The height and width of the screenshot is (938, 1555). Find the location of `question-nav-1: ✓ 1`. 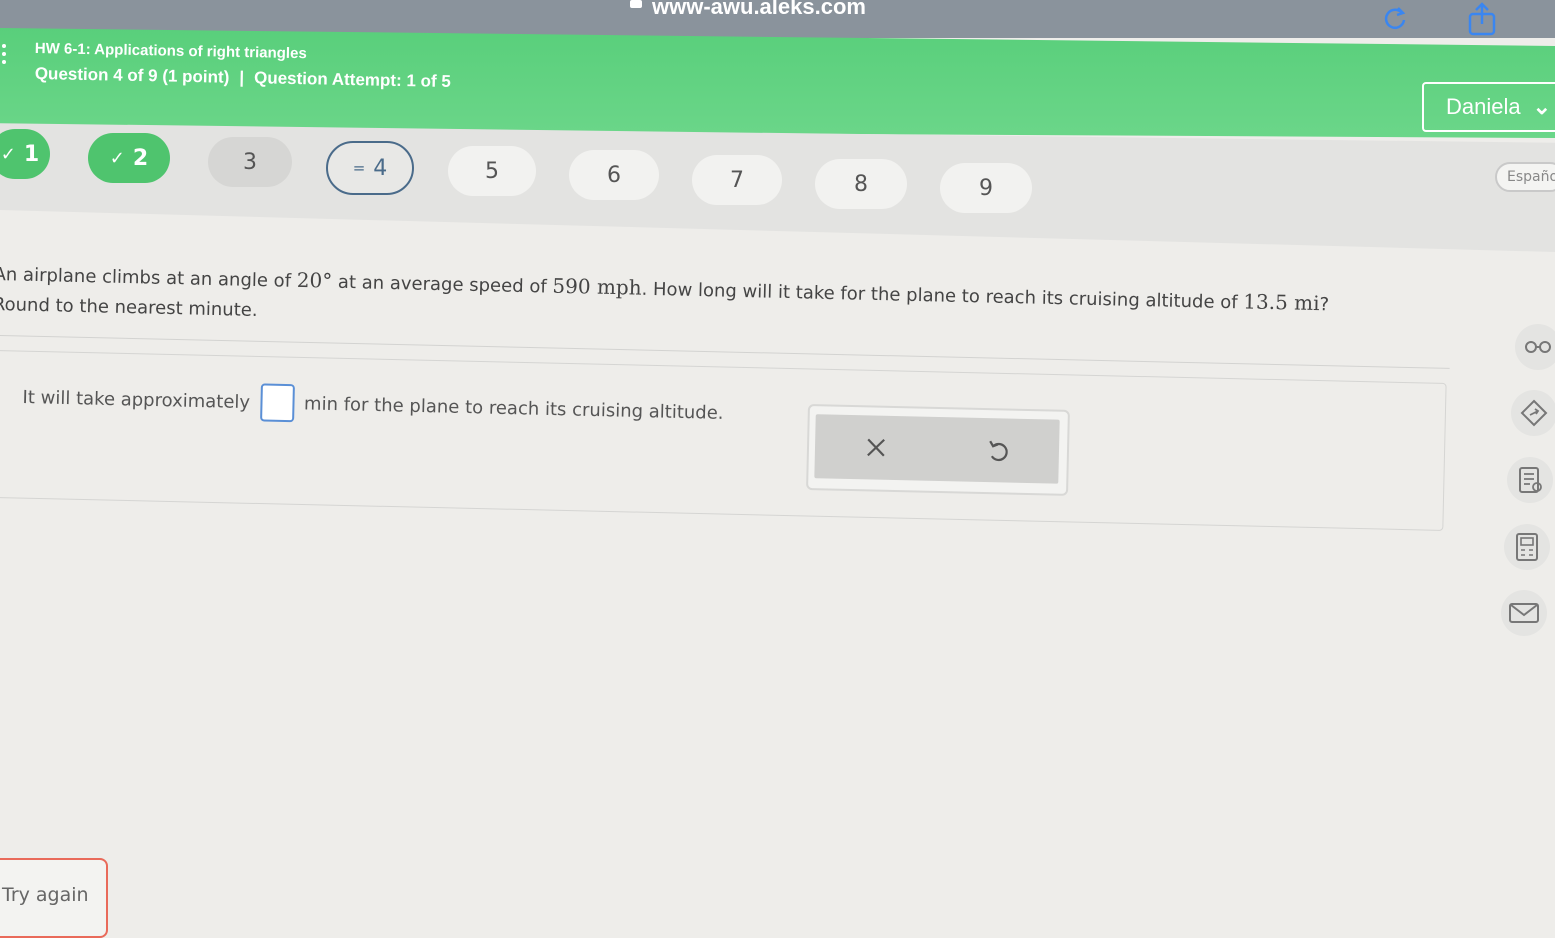

question-nav-1: ✓ 1 is located at coordinates (25, 154).